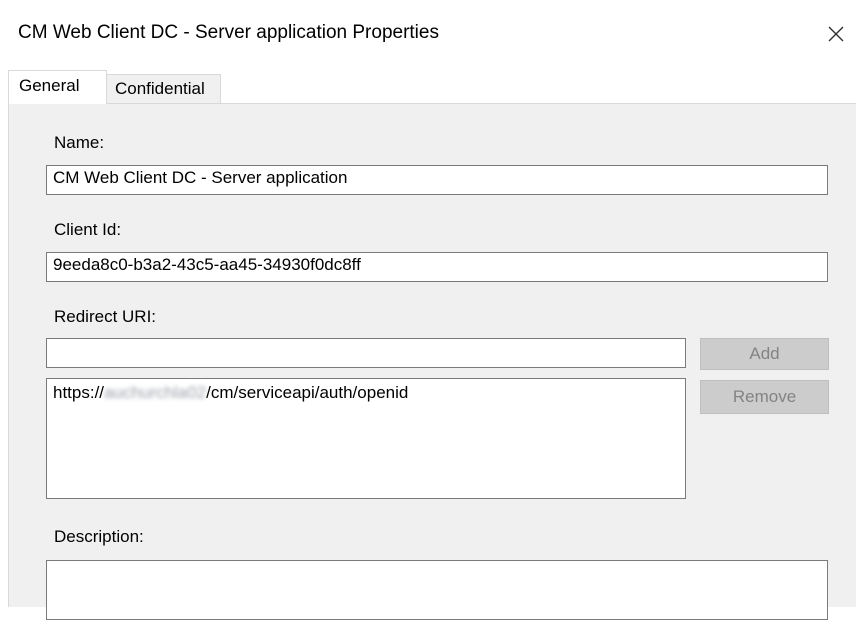 The height and width of the screenshot is (620, 856). I want to click on redirect-uri-prefix: https://, so click(79, 392).